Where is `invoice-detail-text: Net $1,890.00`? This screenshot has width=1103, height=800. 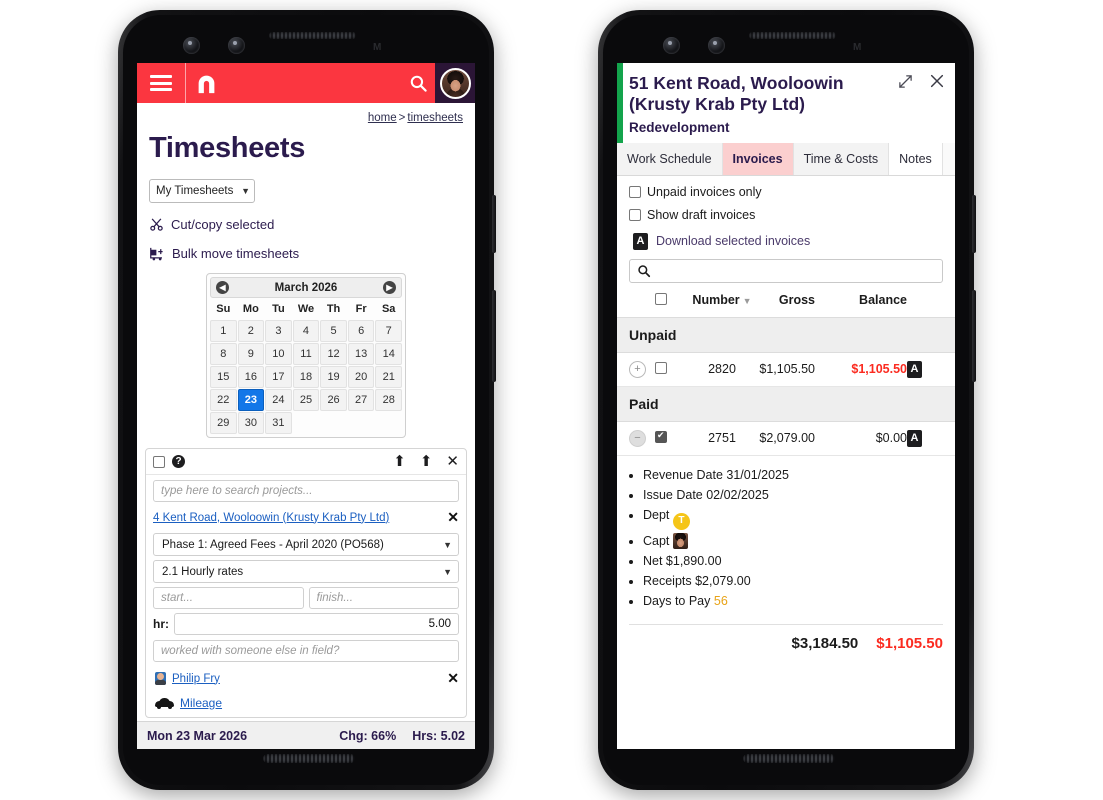 invoice-detail-text: Net $1,890.00 is located at coordinates (682, 560).